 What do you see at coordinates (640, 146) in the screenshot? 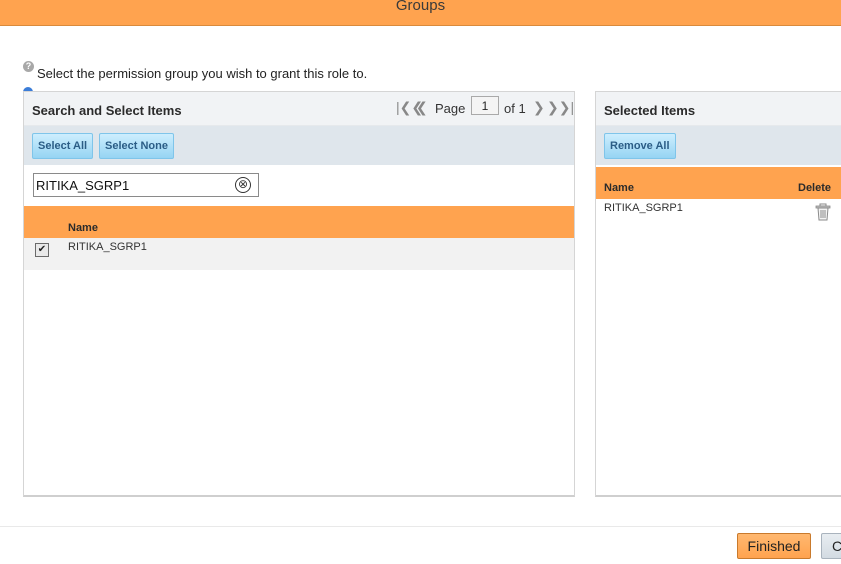
I see `remove-all-button: Remove All` at bounding box center [640, 146].